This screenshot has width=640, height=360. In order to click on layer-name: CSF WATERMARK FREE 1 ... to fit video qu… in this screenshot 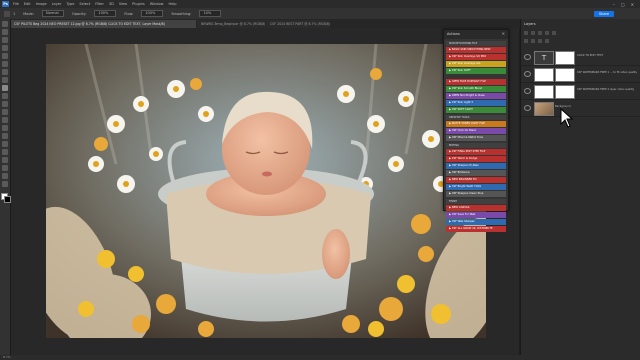, I will do `click(607, 72)`.